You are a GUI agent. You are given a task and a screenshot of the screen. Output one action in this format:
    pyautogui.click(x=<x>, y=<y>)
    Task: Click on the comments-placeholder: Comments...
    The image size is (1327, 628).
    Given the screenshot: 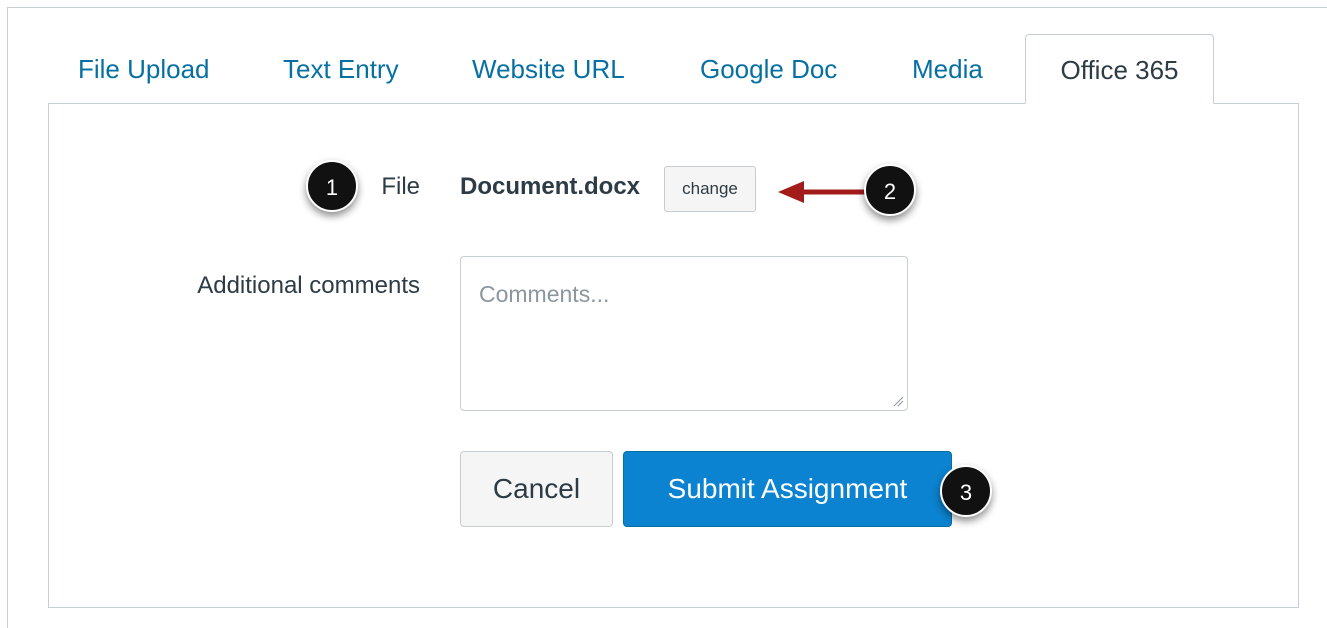 What is the action you would take?
    pyautogui.click(x=544, y=294)
    